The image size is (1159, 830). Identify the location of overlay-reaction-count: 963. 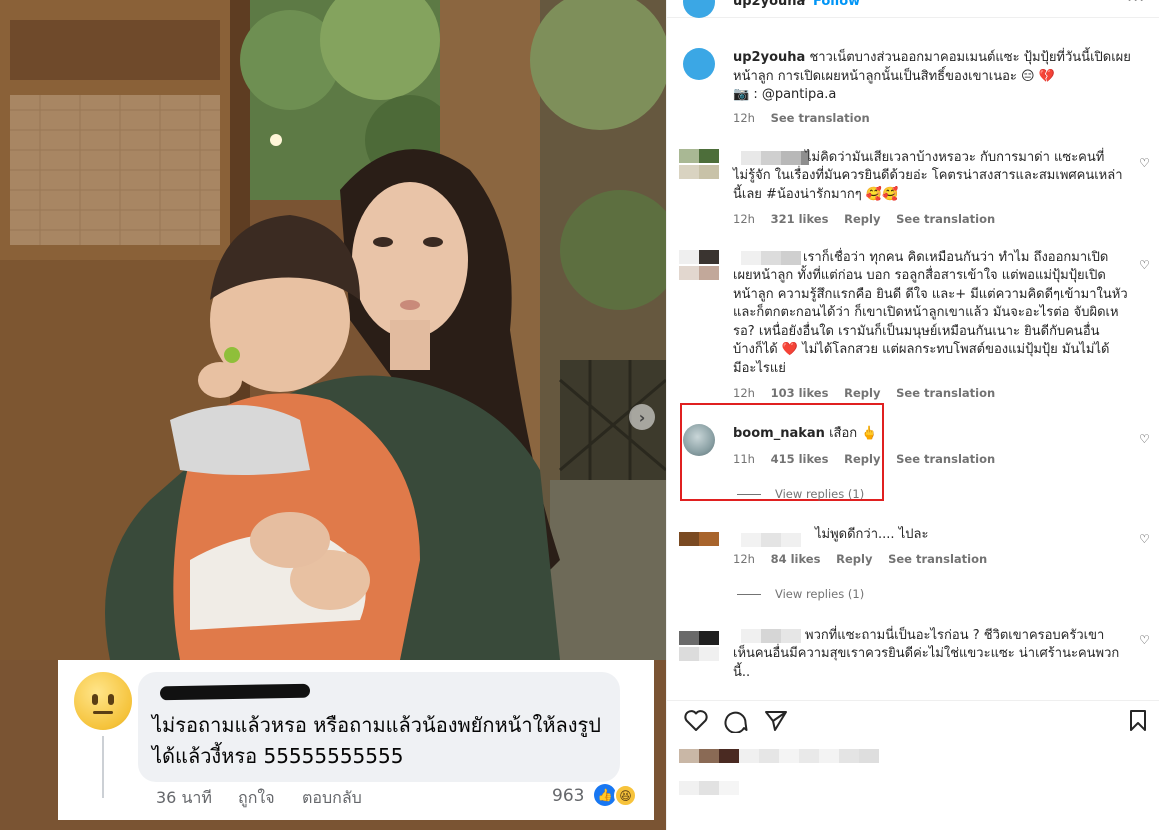
(568, 796).